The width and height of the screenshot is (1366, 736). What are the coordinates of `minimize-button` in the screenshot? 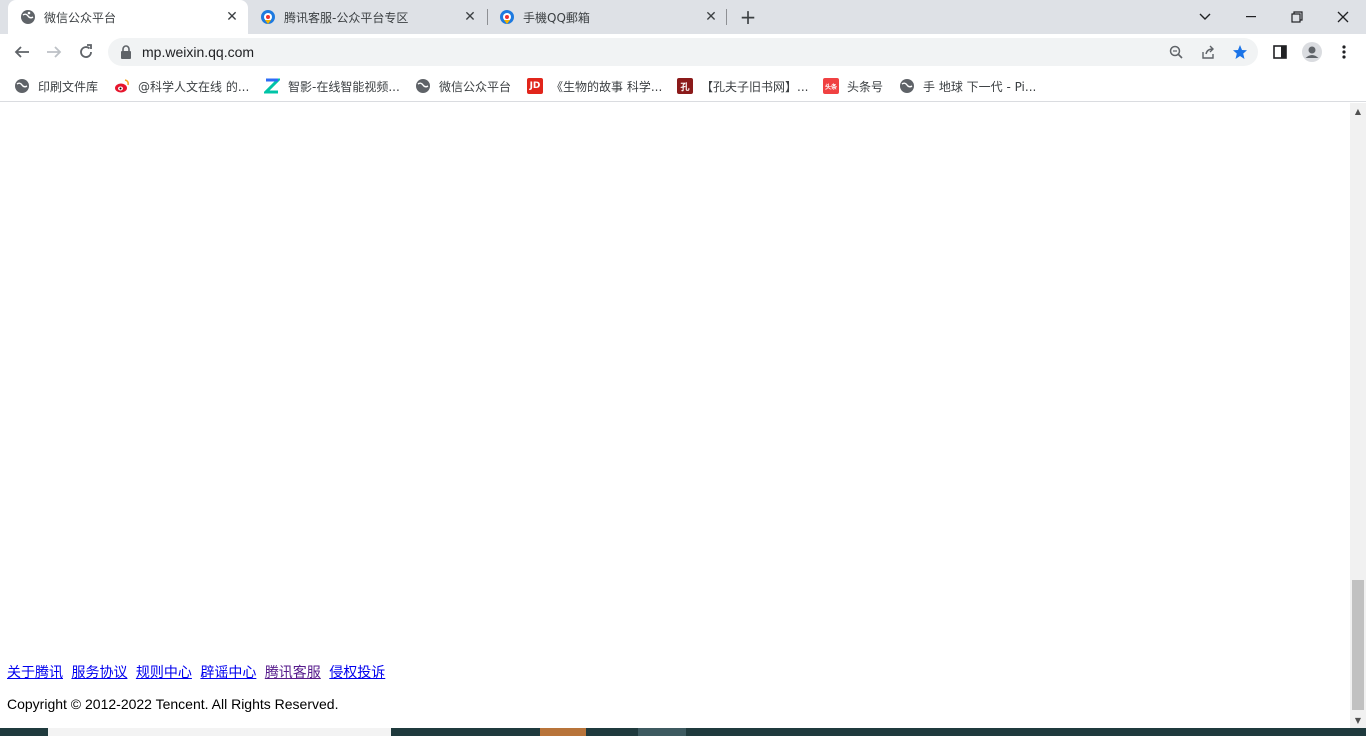 It's located at (1251, 17).